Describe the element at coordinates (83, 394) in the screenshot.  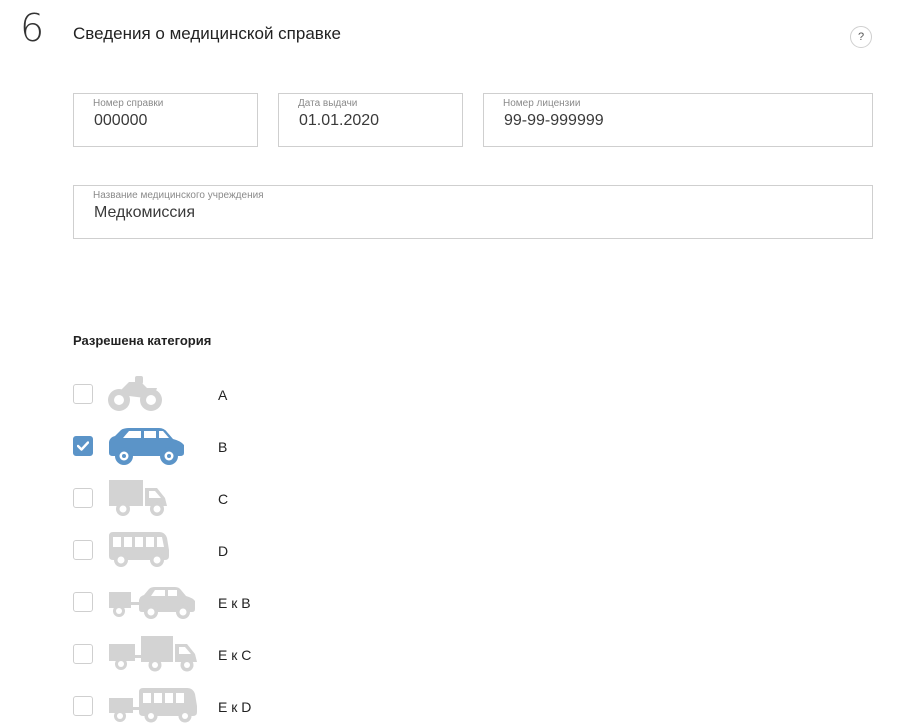
I see `category-checkbox-a` at that location.